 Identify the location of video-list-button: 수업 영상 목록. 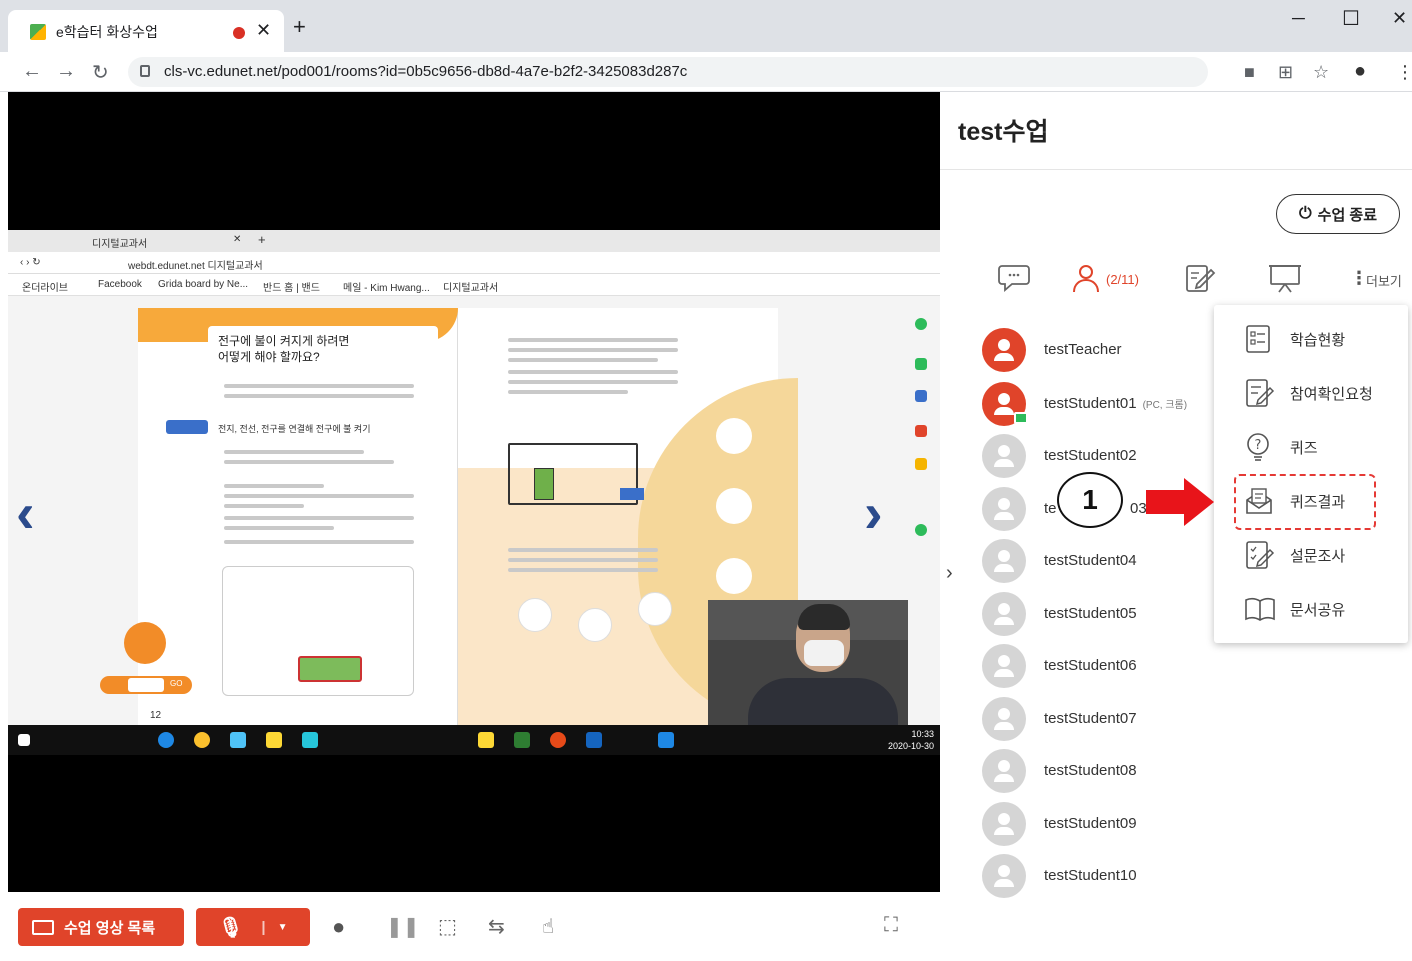
(101, 927).